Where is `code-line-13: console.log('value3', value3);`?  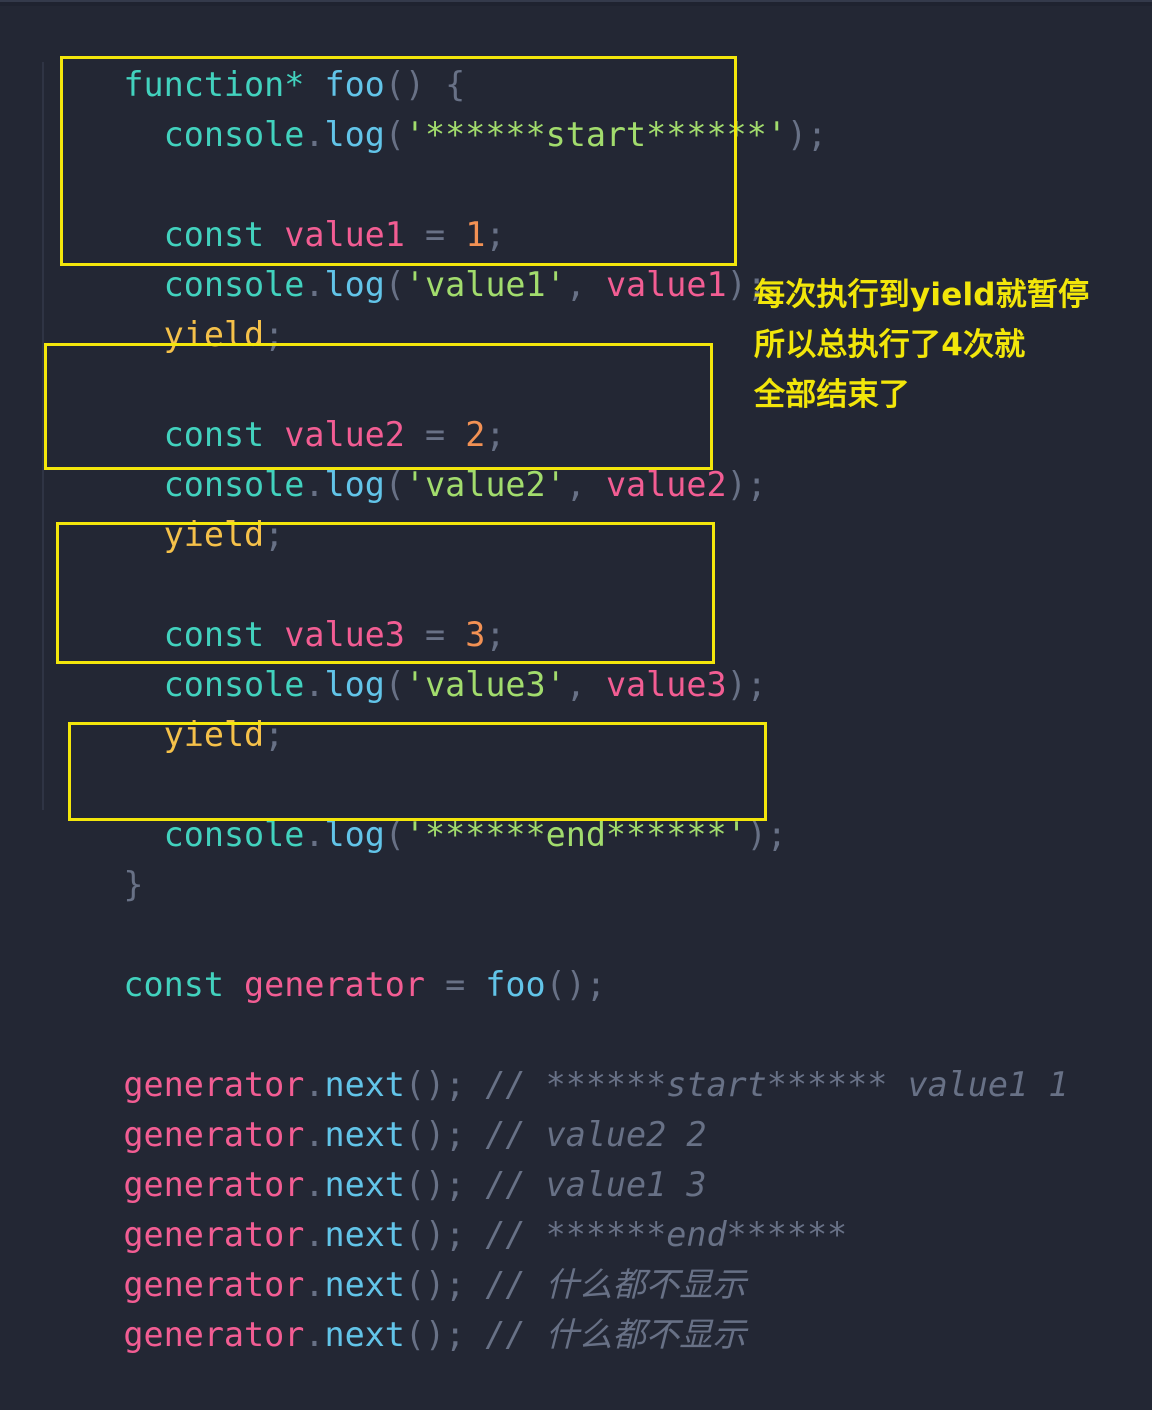 code-line-13: console.log('value3', value3); is located at coordinates (405, 657).